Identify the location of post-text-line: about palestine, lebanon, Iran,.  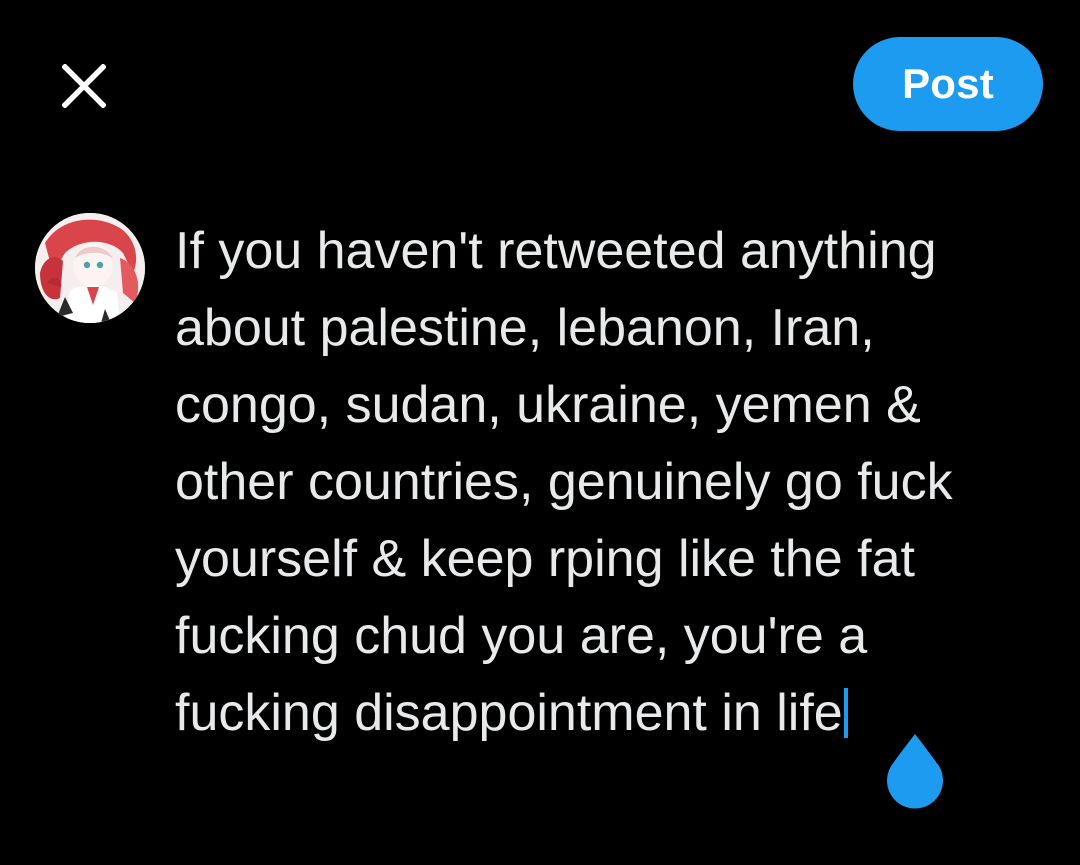
(525, 328).